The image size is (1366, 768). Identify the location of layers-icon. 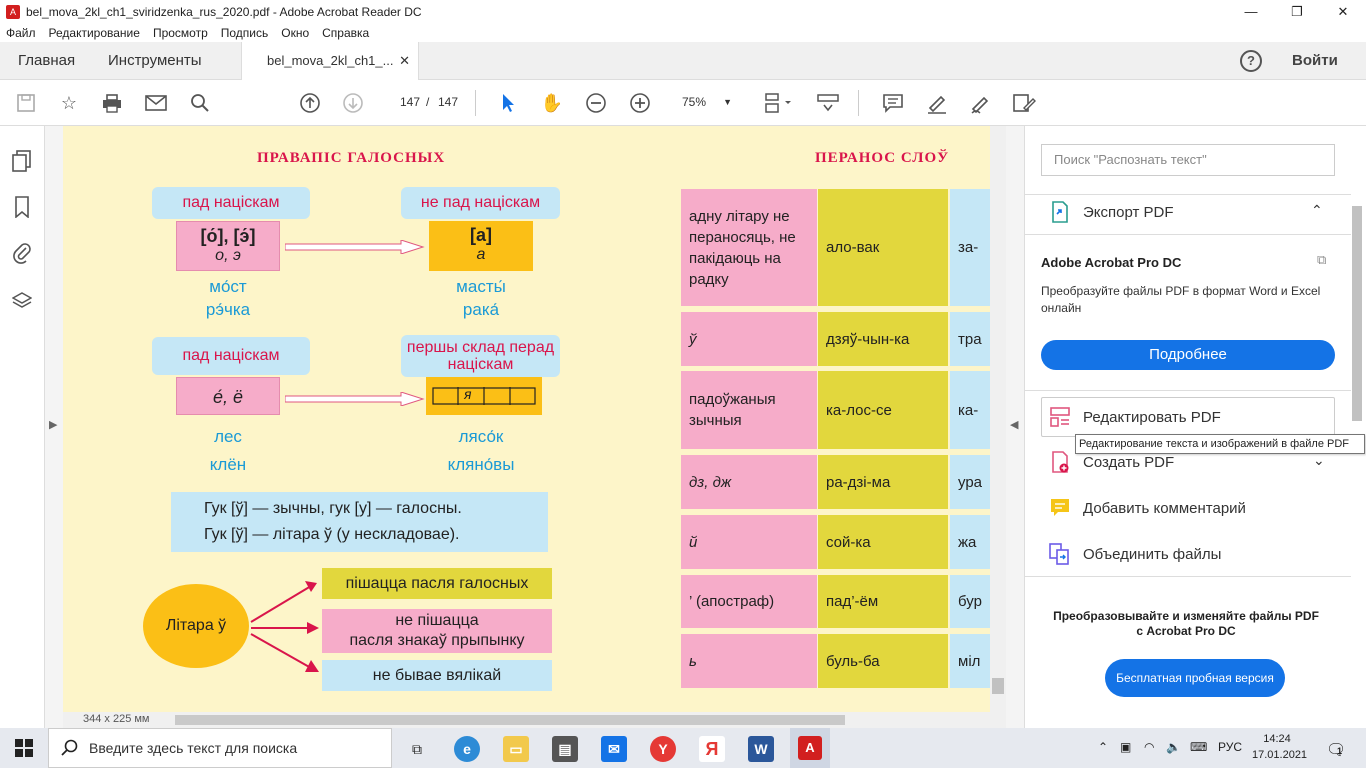
(22, 301).